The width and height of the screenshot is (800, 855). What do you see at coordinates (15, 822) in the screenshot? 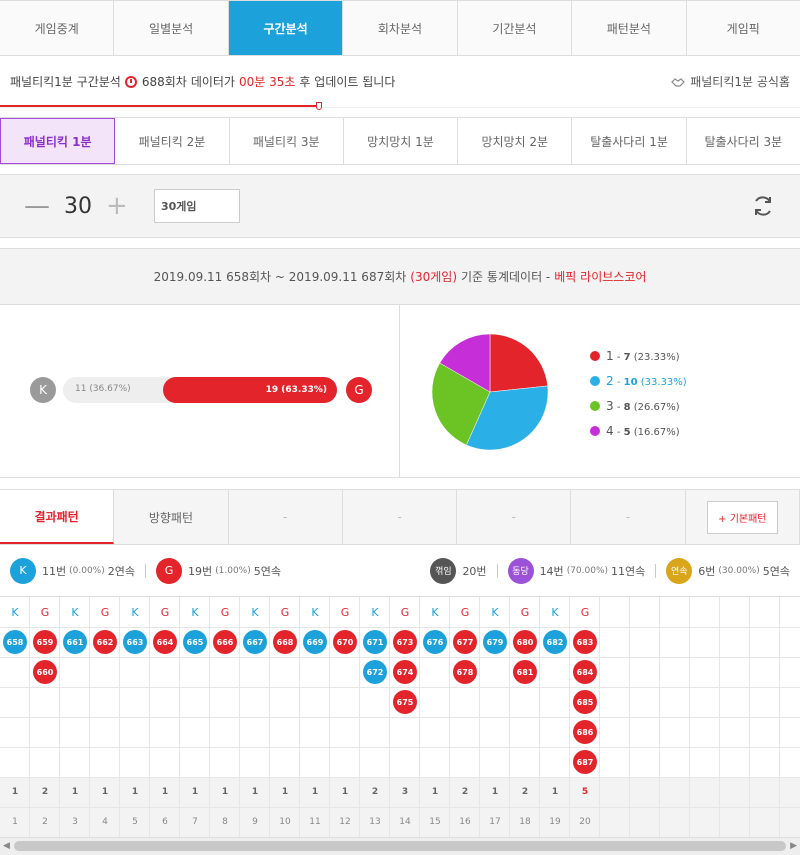
I see `column-index: 1` at bounding box center [15, 822].